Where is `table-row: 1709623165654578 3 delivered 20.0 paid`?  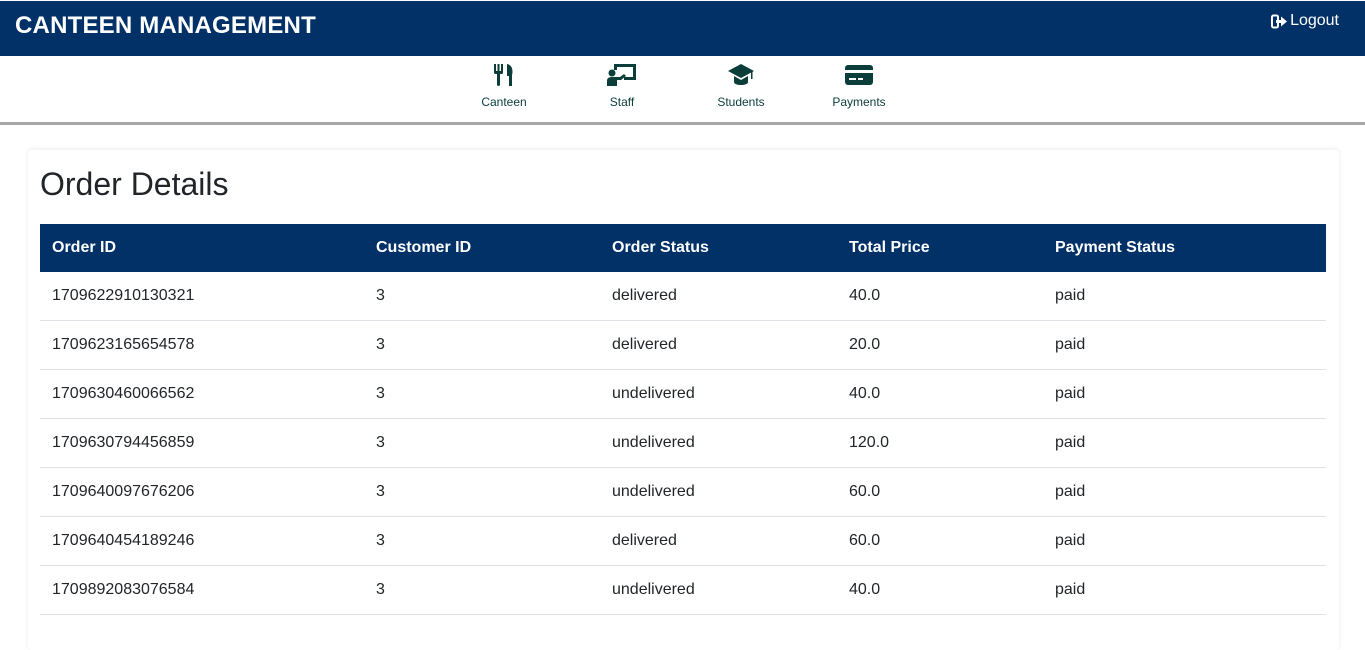
table-row: 1709623165654578 3 delivered 20.0 paid is located at coordinates (683, 345).